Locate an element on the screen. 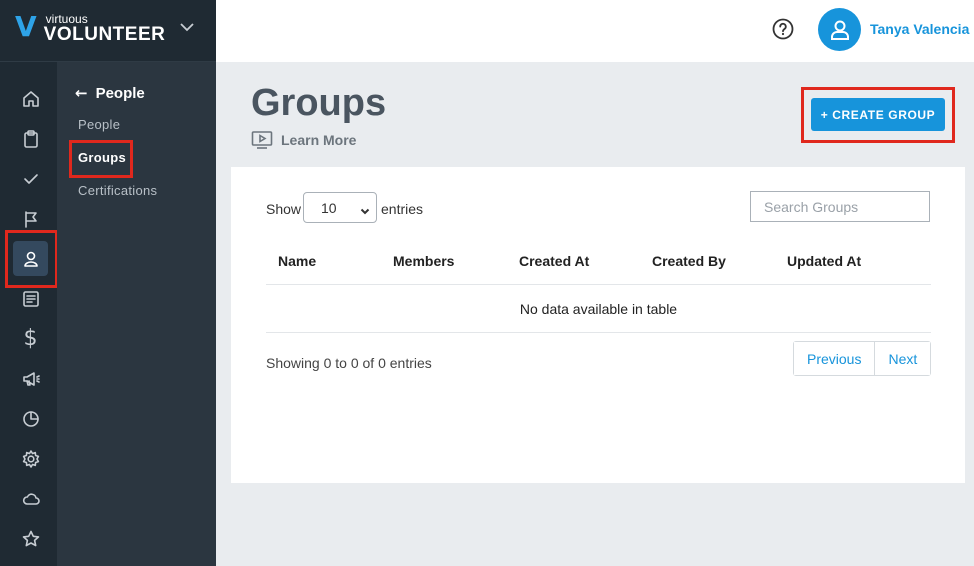 The image size is (974, 566). video-icon is located at coordinates (262, 140).